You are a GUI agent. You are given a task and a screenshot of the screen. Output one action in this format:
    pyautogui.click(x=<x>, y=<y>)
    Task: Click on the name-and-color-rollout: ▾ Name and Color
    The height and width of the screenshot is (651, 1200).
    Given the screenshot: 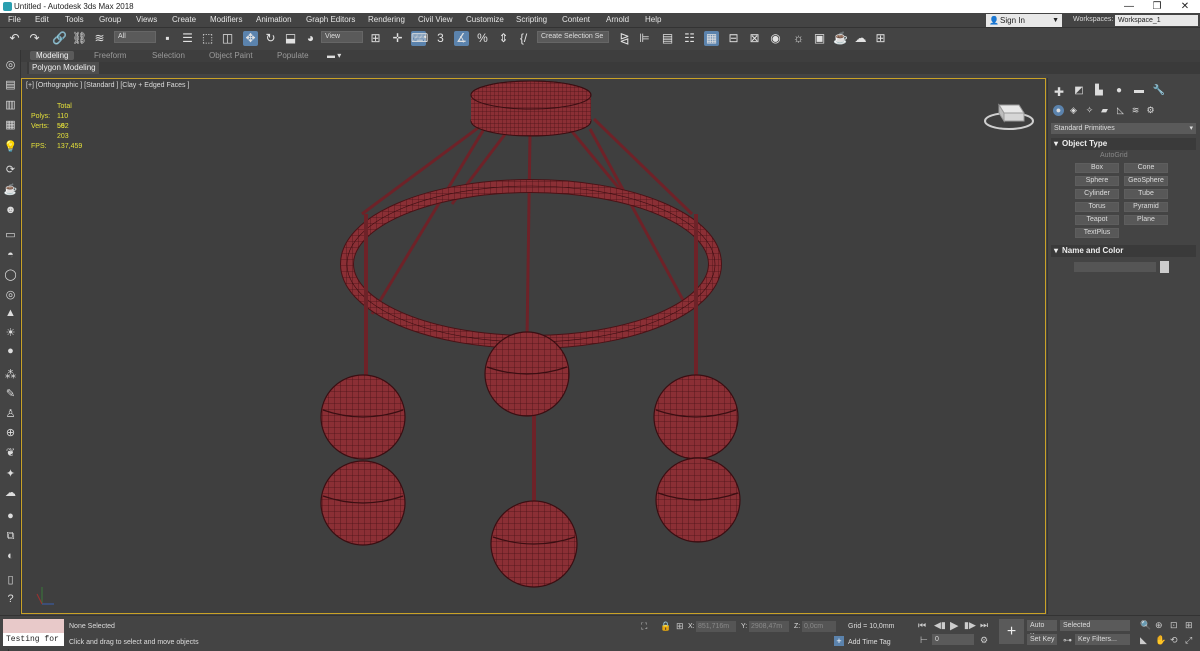 What is the action you would take?
    pyautogui.click(x=1123, y=251)
    